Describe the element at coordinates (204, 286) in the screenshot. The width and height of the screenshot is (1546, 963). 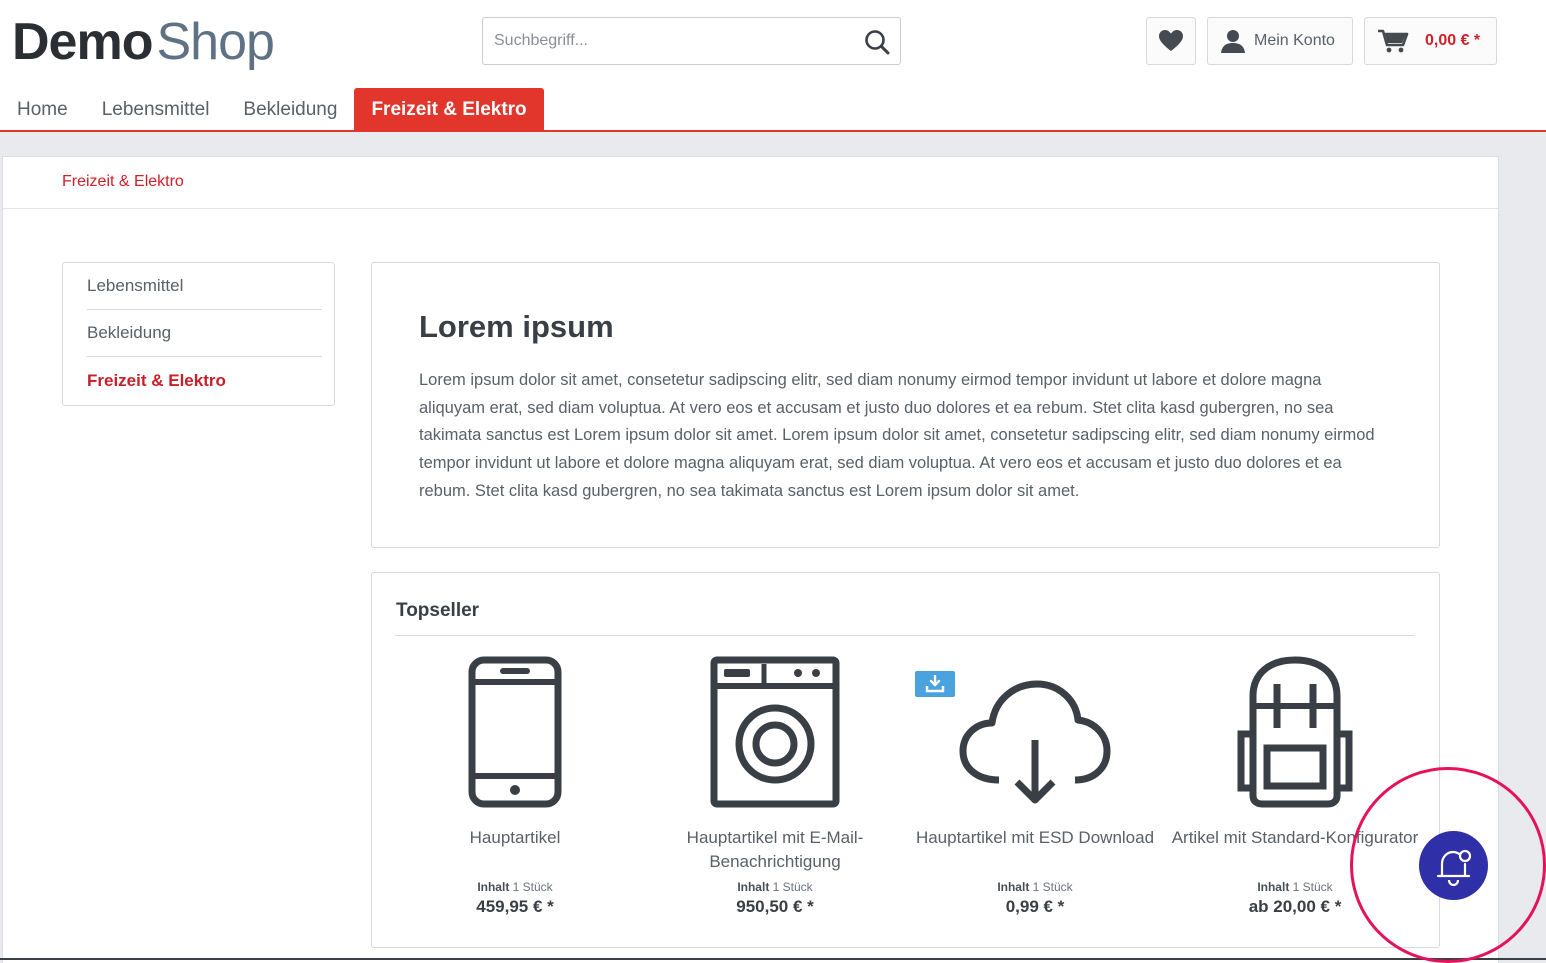
I see `sidebar-item-lebensmittel: Lebensmittel` at that location.